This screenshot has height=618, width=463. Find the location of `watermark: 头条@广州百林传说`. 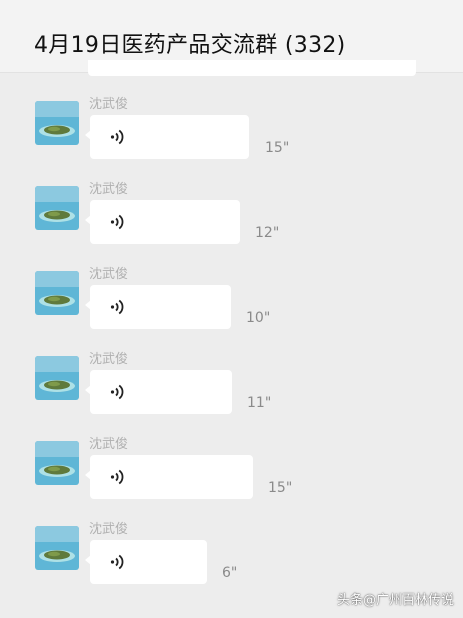

watermark: 头条@广州百林传说 is located at coordinates (395, 600).